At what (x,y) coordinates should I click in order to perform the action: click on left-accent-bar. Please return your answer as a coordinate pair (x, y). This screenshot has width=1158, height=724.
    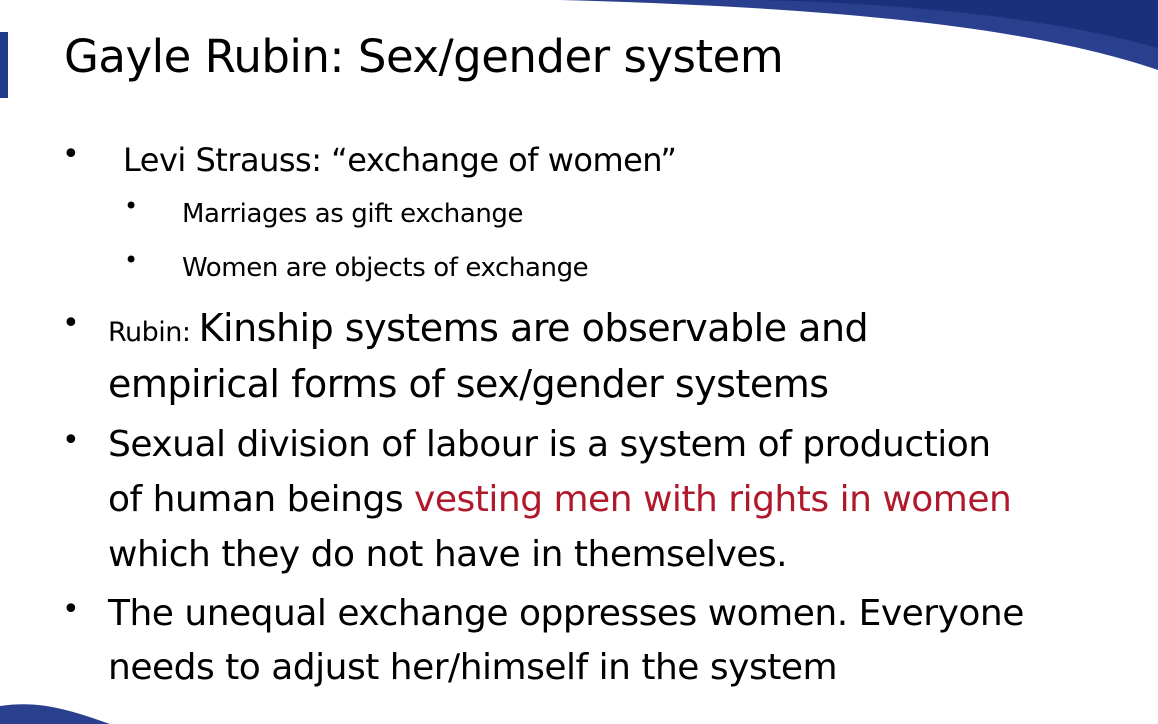
    Looking at the image, I should click on (4, 65).